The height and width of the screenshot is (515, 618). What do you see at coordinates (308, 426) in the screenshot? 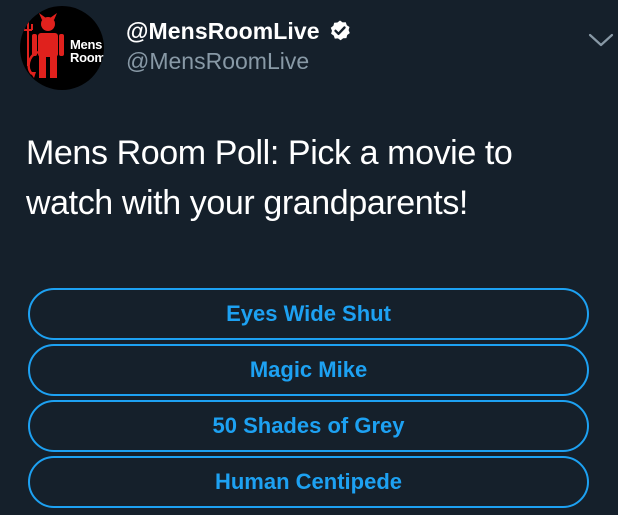
I see `poll-option: 50 Shades of Grey` at bounding box center [308, 426].